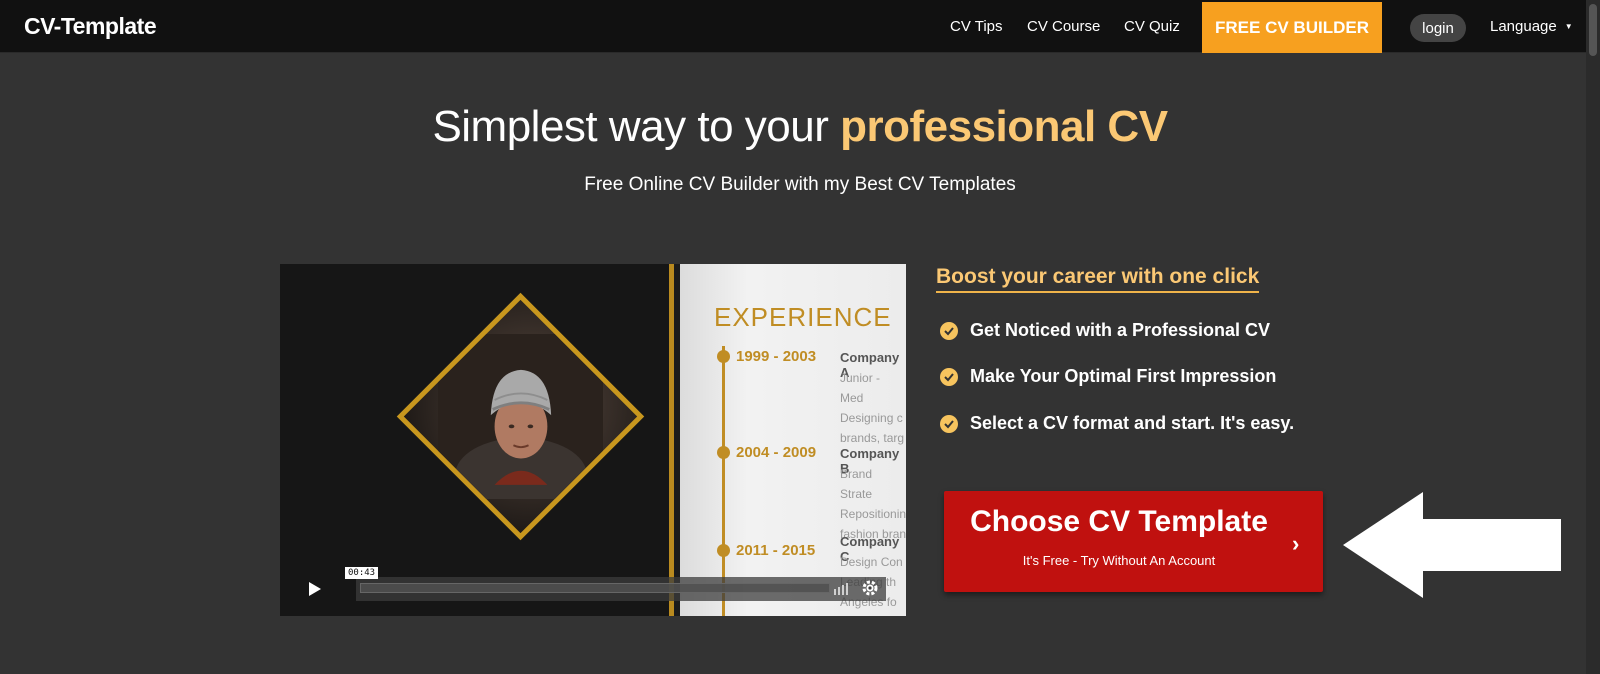 The width and height of the screenshot is (1600, 674). What do you see at coordinates (1132, 423) in the screenshot?
I see `feature-text: Select a CV format and start. It's easy.` at bounding box center [1132, 423].